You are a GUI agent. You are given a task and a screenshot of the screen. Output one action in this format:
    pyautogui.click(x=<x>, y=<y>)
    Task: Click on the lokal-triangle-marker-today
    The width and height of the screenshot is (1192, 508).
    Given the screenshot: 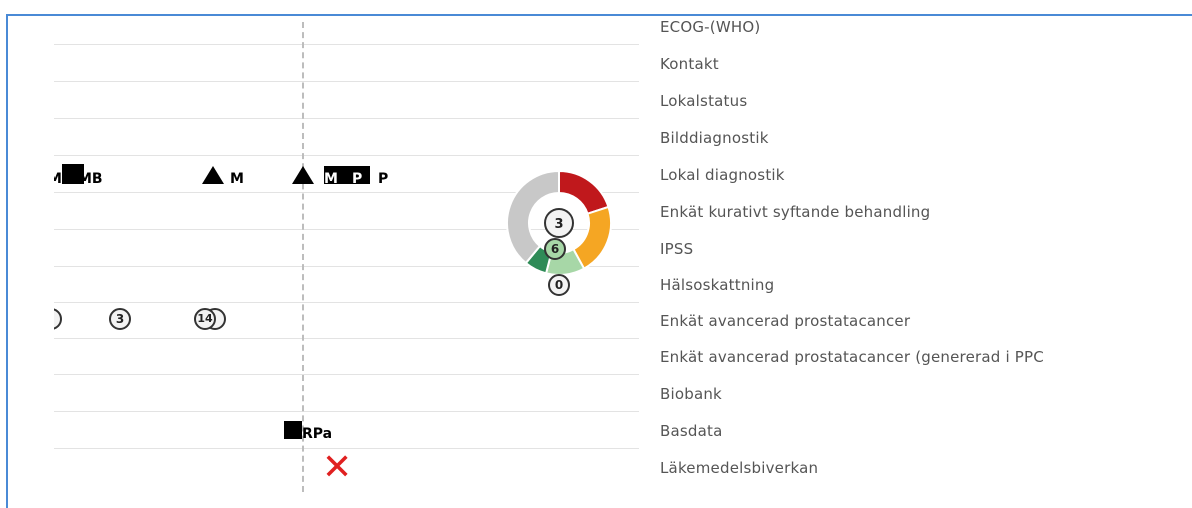 What is the action you would take?
    pyautogui.click(x=303, y=175)
    